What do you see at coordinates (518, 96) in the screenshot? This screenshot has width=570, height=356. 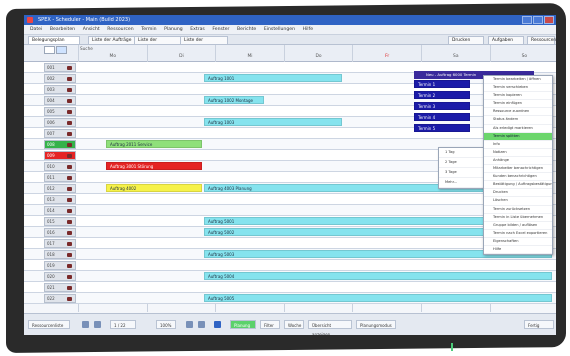 I see `context-menu-item: Termin kopieren` at bounding box center [518, 96].